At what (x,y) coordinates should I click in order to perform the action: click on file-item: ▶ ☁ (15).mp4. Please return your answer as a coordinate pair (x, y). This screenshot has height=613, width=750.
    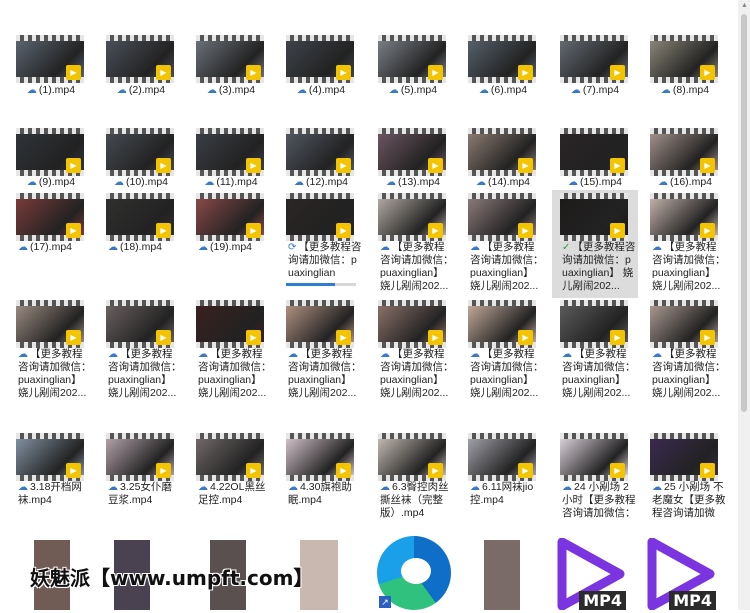
    Looking at the image, I should click on (595, 159).